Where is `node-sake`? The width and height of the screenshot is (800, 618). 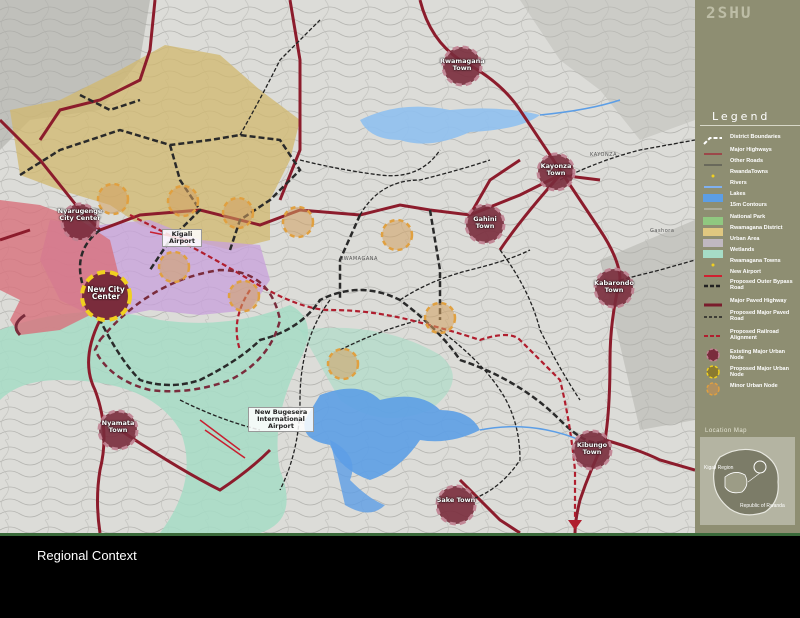
node-sake is located at coordinates (456, 505).